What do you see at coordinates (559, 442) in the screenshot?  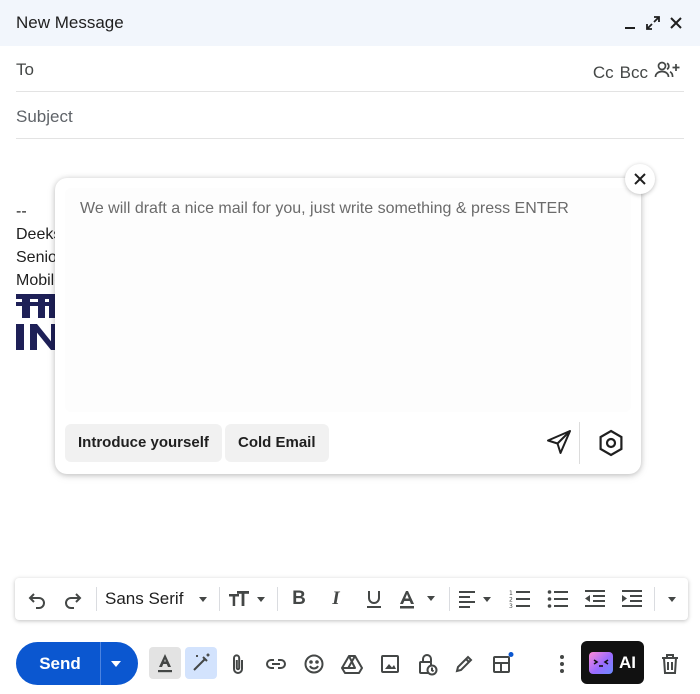 I see `send-icon` at bounding box center [559, 442].